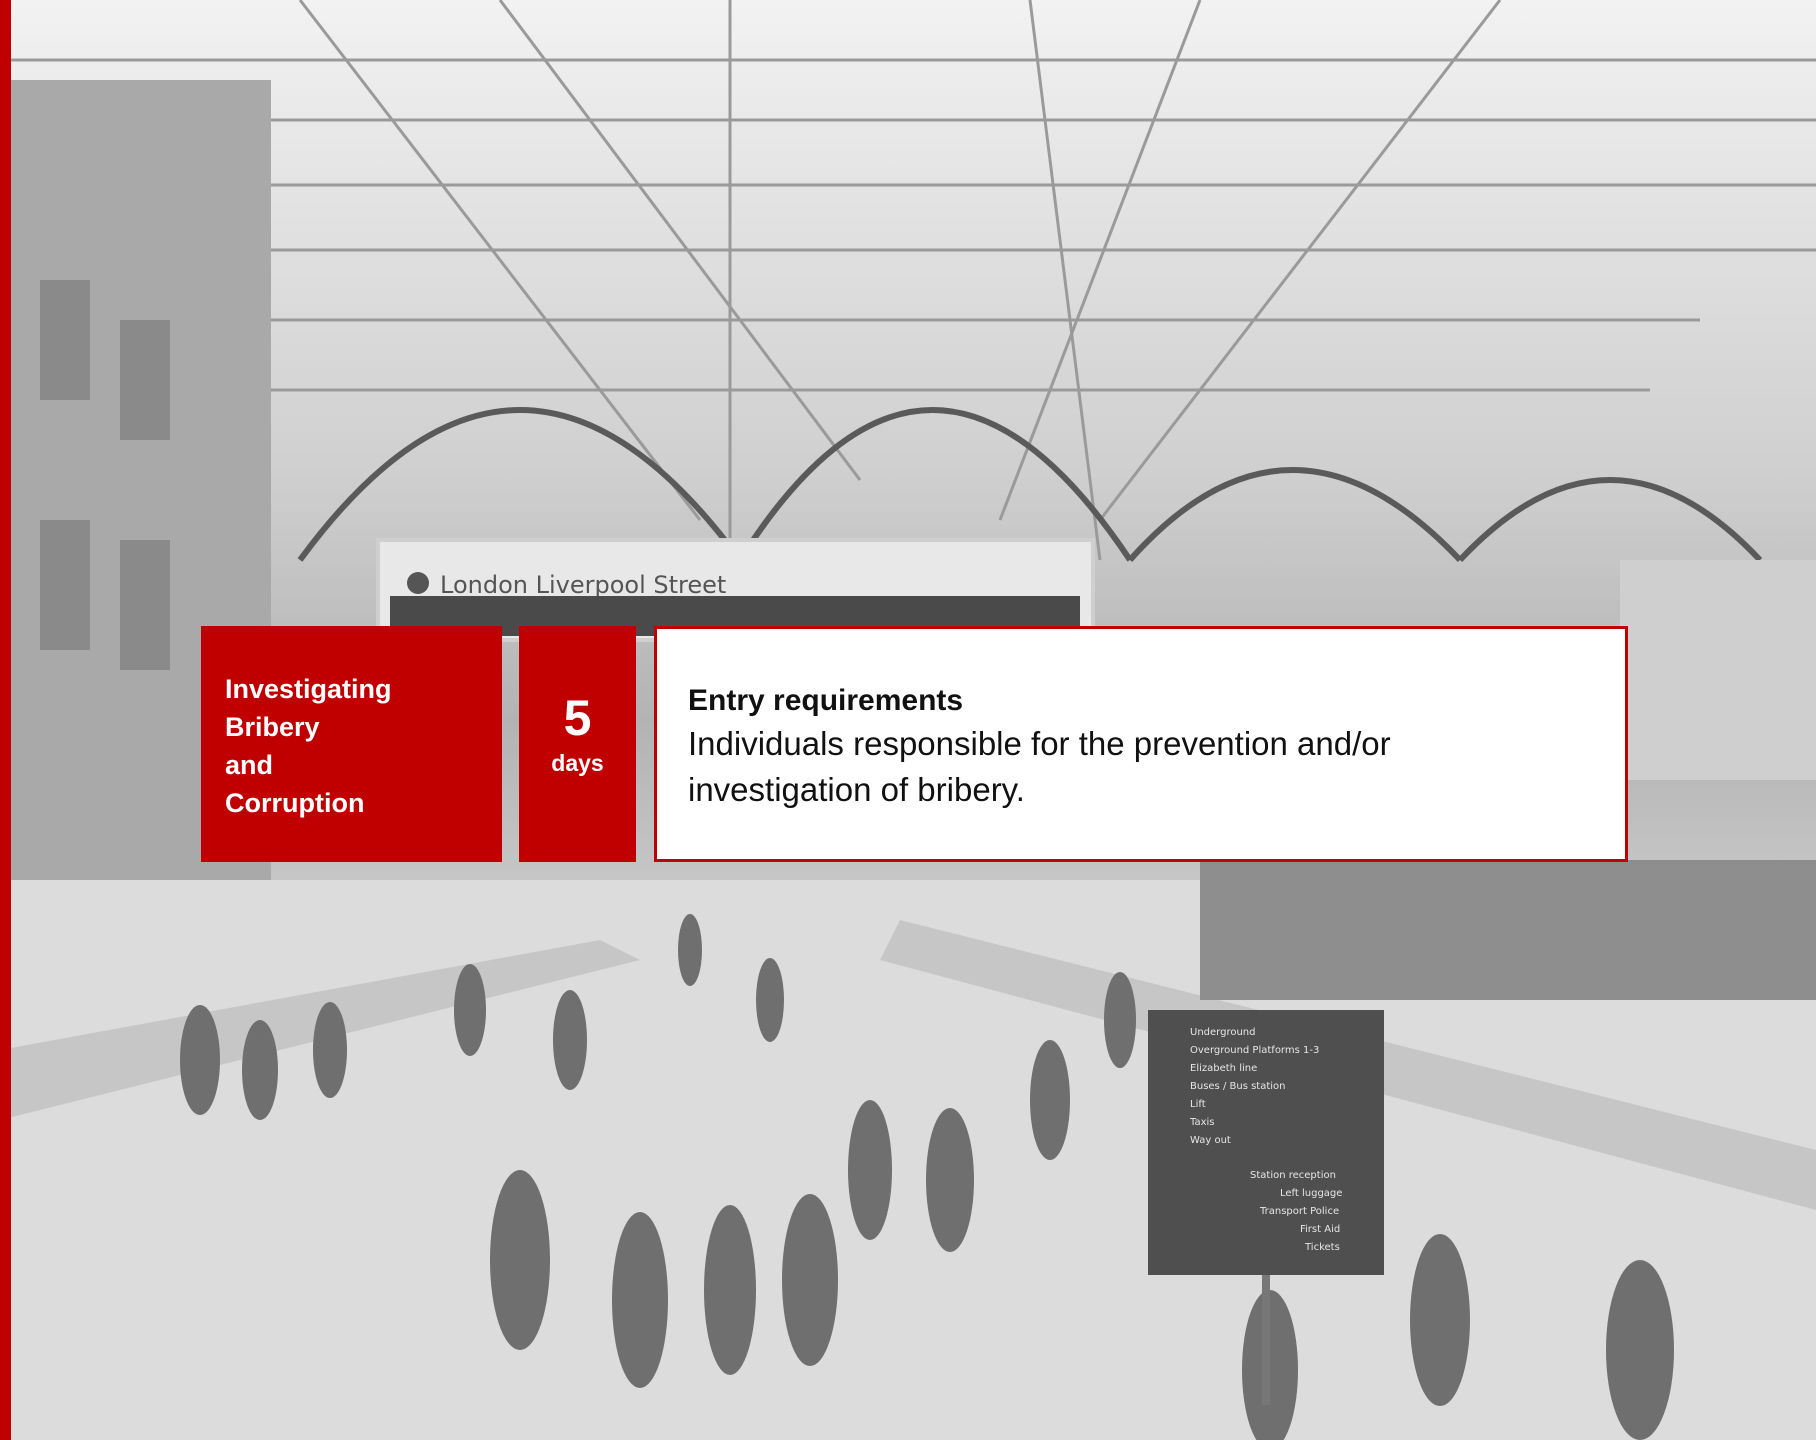 The height and width of the screenshot is (1440, 1816). I want to click on course-title-line-2: Bribery, so click(272, 727).